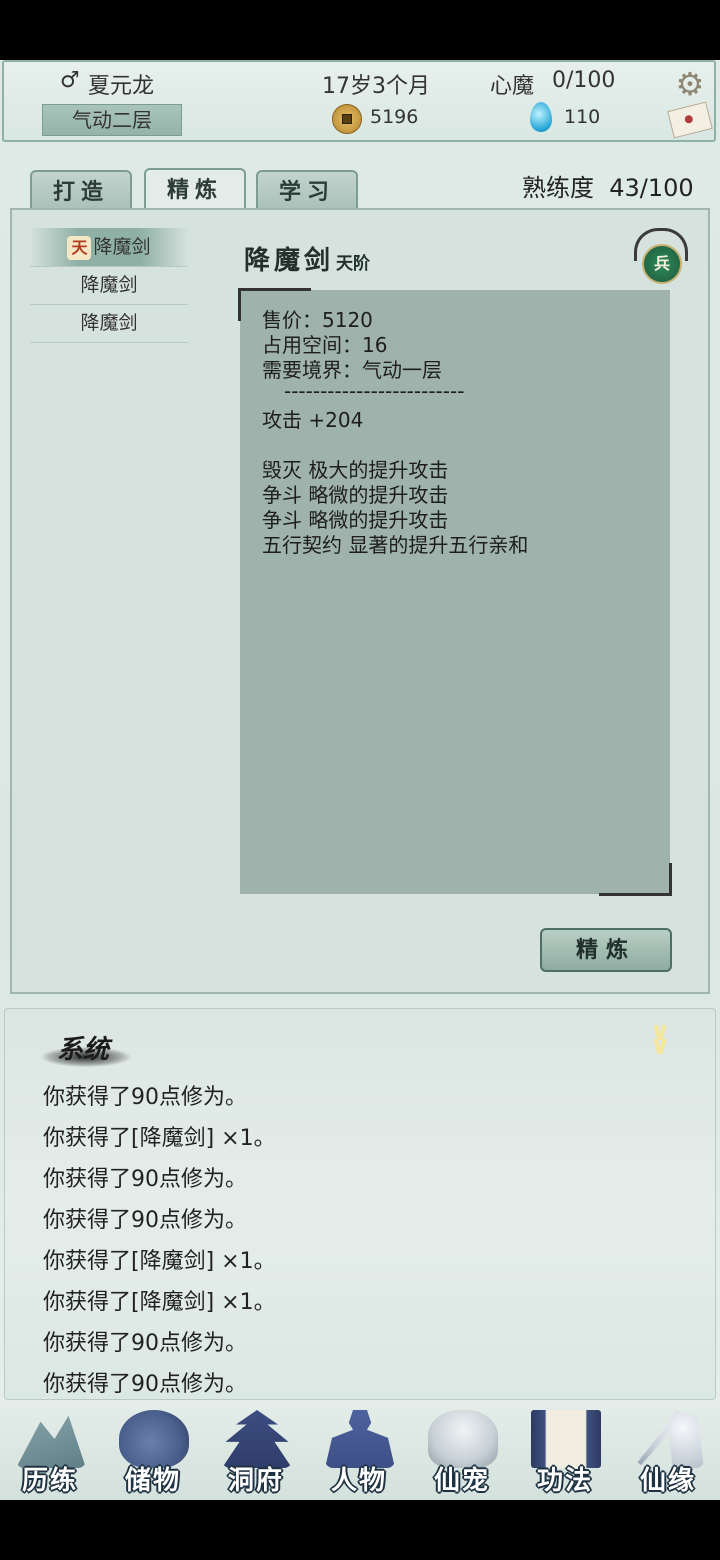  I want to click on nav-label: 历练, so click(49, 1481).